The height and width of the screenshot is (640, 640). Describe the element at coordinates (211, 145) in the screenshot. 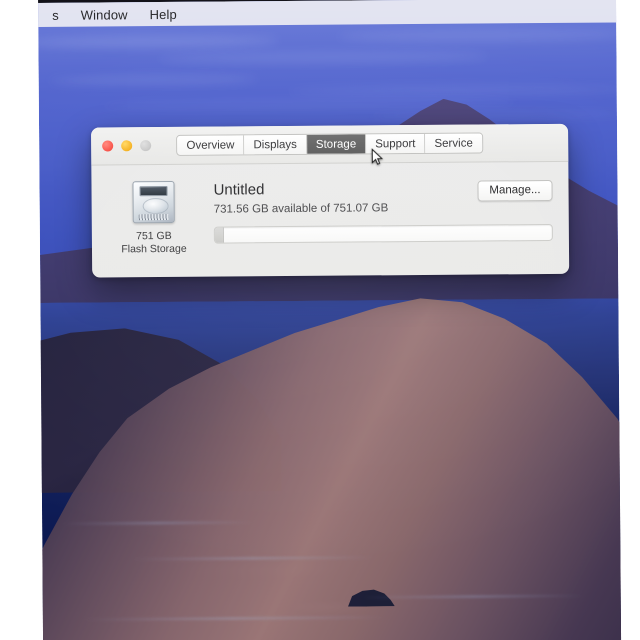

I see `tab-overview: Overview` at that location.